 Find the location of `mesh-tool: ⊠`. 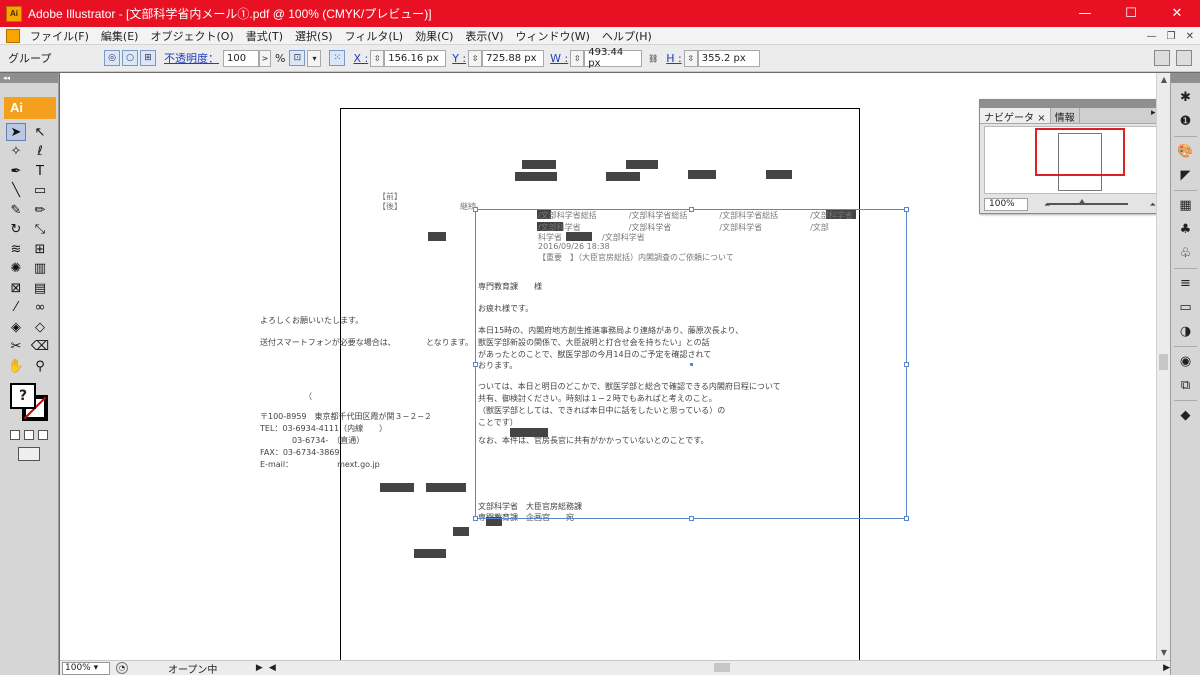

mesh-tool: ⊠ is located at coordinates (16, 288).